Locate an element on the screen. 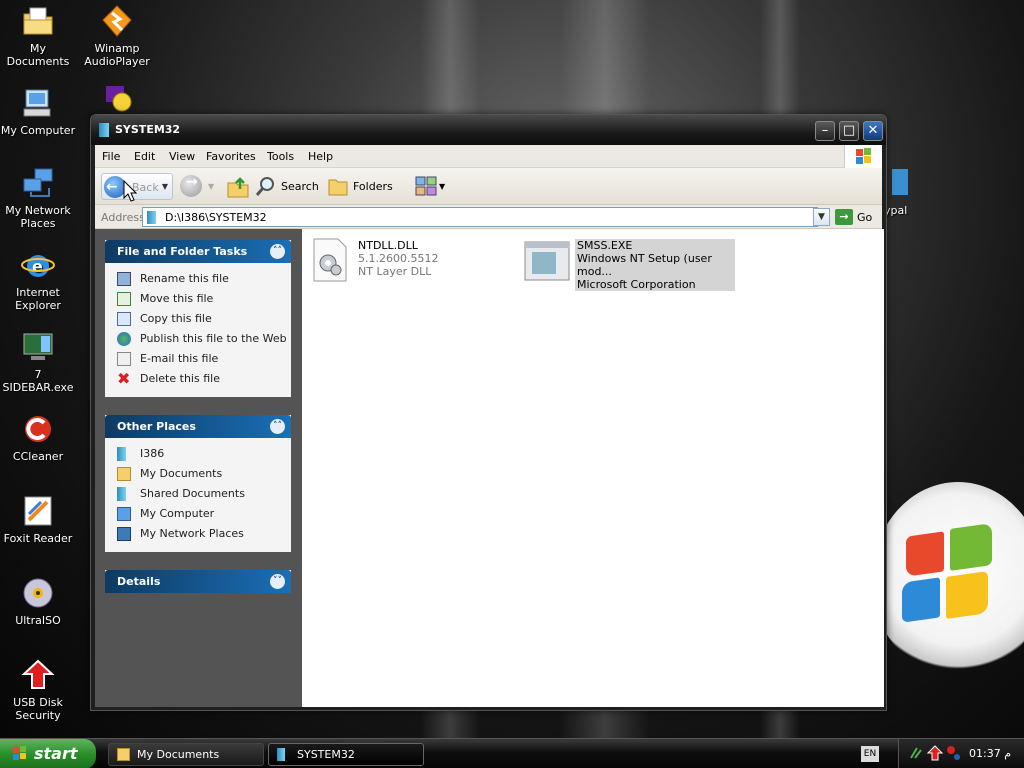 The height and width of the screenshot is (768, 1024). address-bar: Address D:\I386\SYSTEM32 ▼ → Go is located at coordinates (488, 217).